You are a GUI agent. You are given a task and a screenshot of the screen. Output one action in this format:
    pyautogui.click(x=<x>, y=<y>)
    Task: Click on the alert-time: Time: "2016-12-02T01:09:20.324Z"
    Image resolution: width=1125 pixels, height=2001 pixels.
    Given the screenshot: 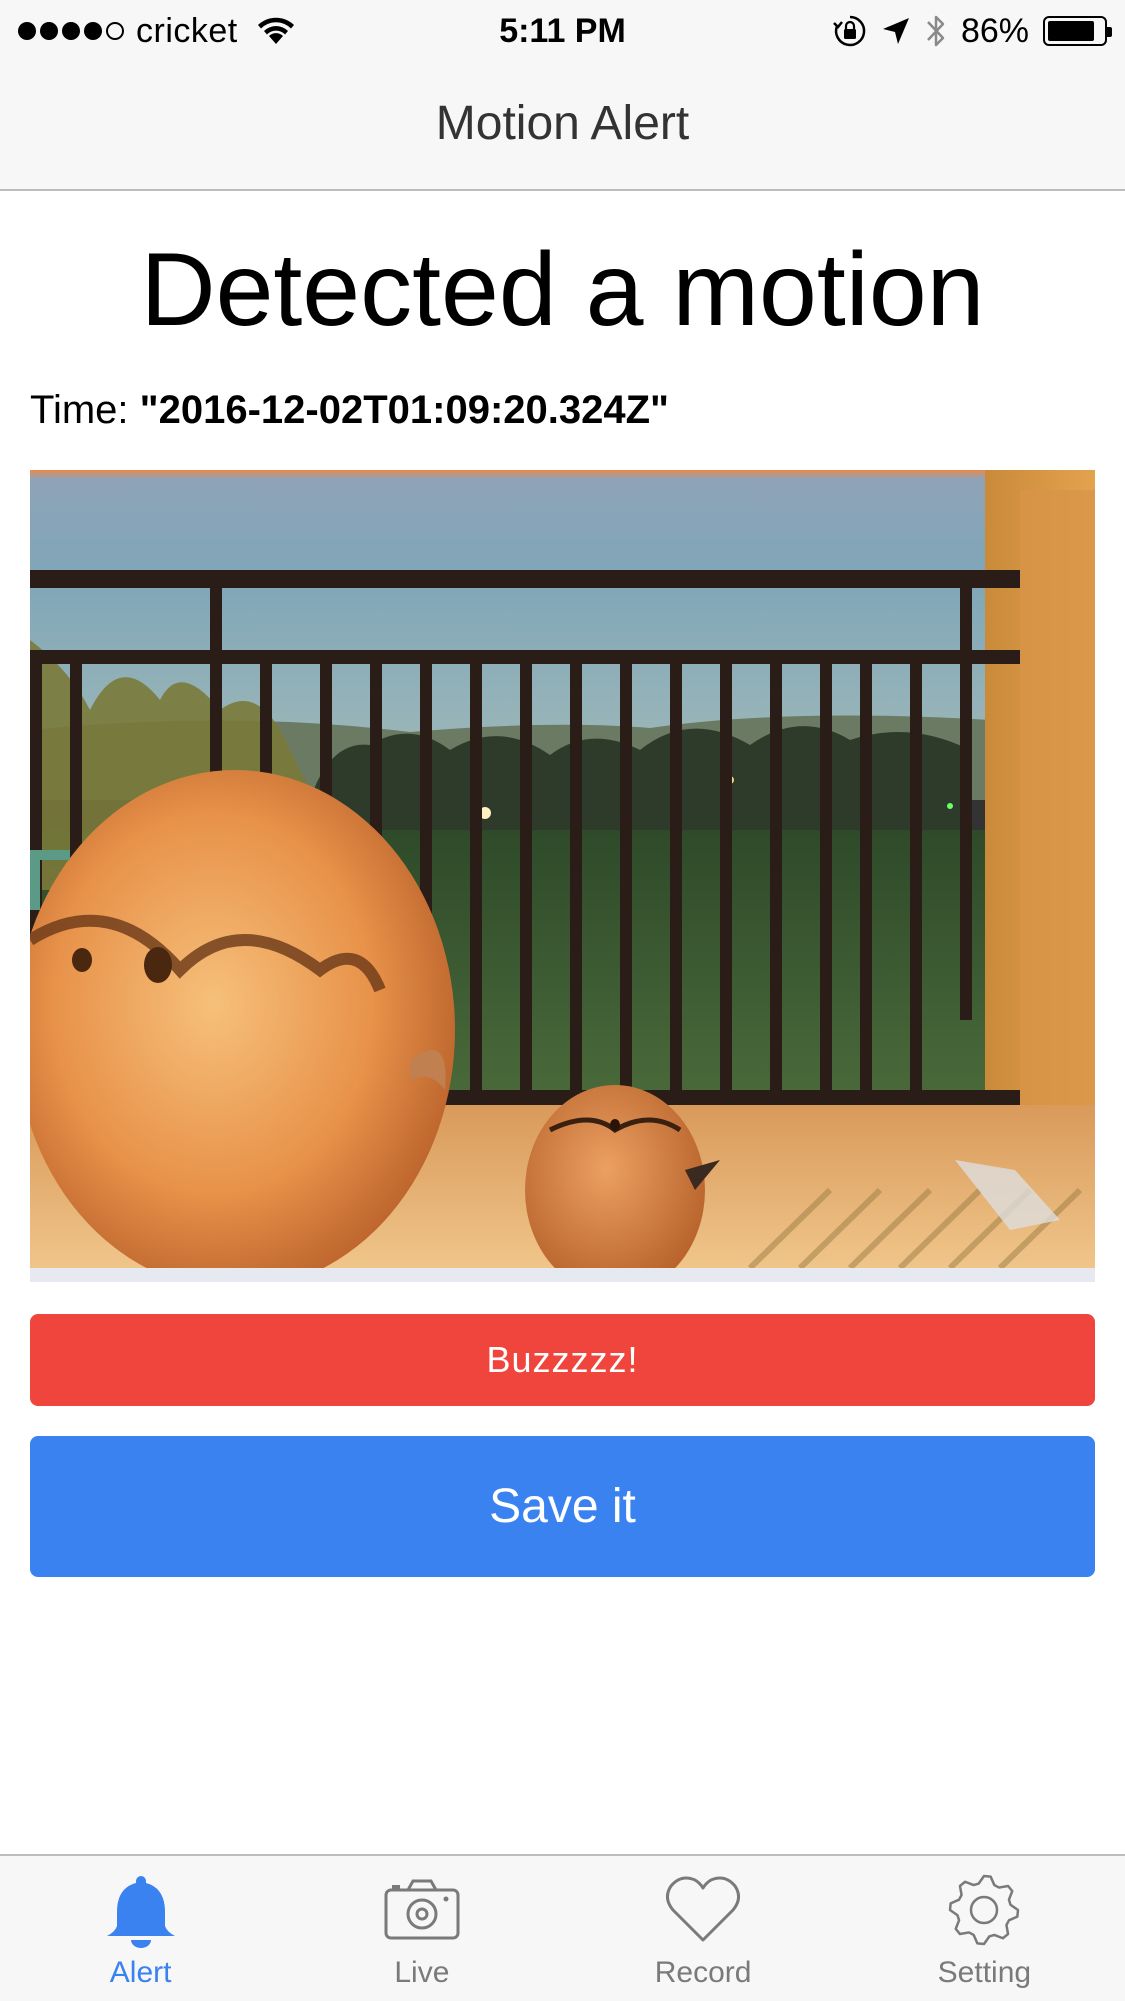 What is the action you would take?
    pyautogui.click(x=349, y=410)
    